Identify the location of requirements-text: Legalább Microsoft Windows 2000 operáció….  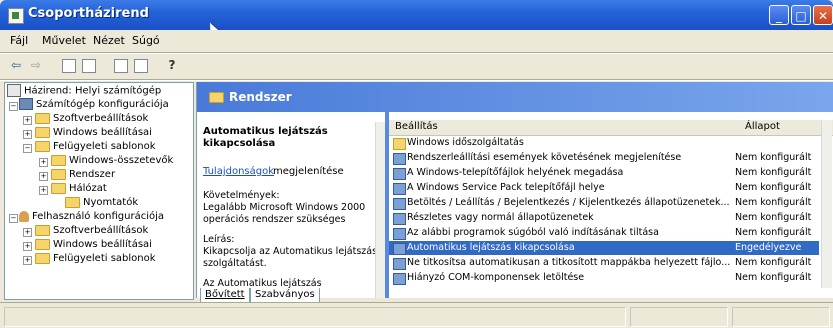
(284, 213).